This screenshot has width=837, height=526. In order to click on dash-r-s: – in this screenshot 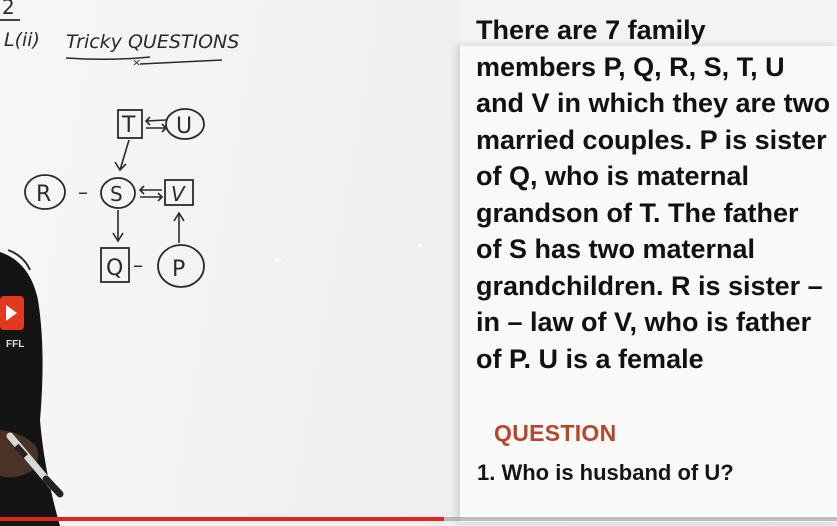, I will do `click(83, 192)`.